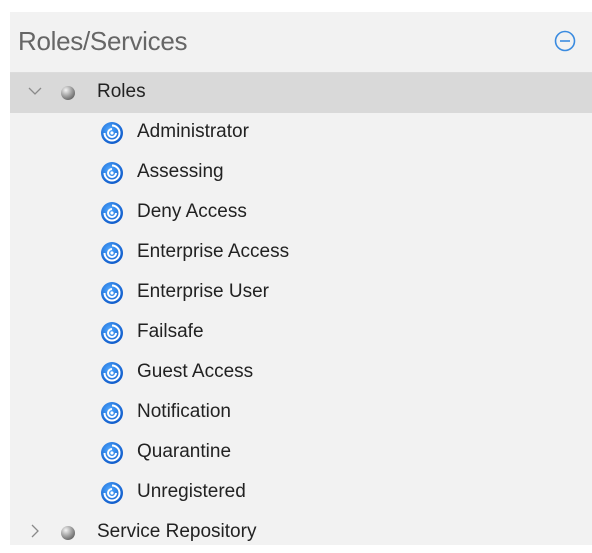  What do you see at coordinates (121, 91) in the screenshot?
I see `tree-node-label: Roles` at bounding box center [121, 91].